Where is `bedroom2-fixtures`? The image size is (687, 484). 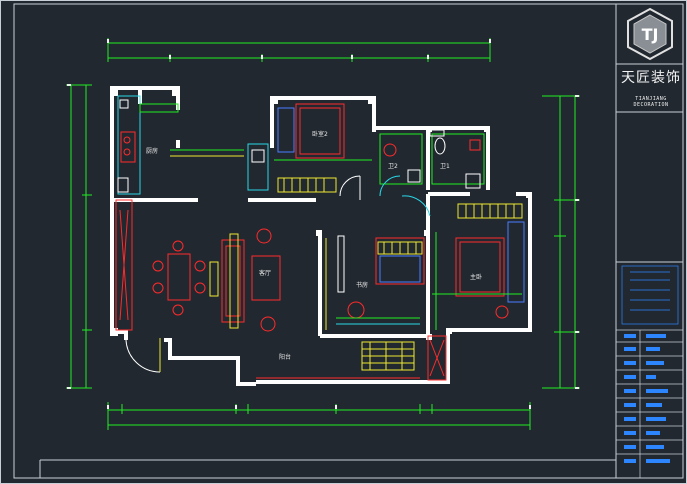 bedroom2-fixtures is located at coordinates (323, 151).